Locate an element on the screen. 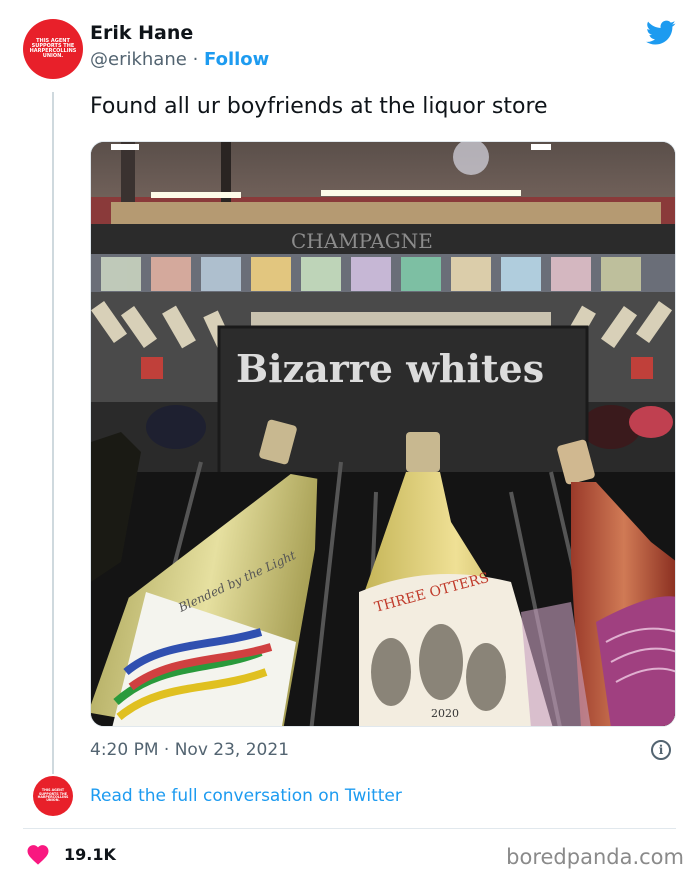 The height and width of the screenshot is (881, 700). twitter-bird-icon is located at coordinates (661, 33).